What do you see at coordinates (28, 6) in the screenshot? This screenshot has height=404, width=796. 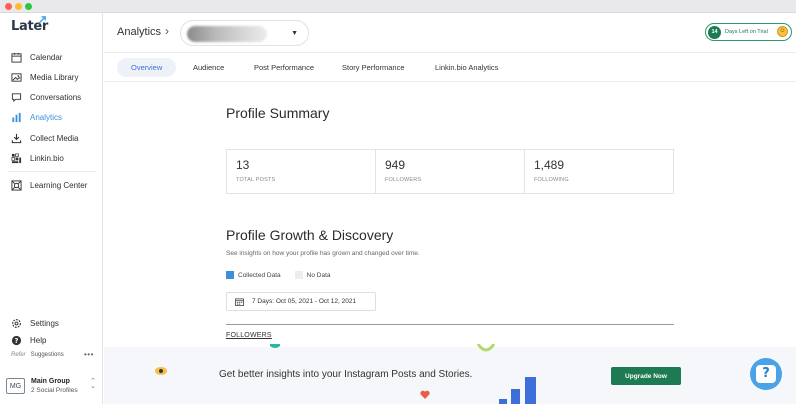 I see `window-zoom-button` at bounding box center [28, 6].